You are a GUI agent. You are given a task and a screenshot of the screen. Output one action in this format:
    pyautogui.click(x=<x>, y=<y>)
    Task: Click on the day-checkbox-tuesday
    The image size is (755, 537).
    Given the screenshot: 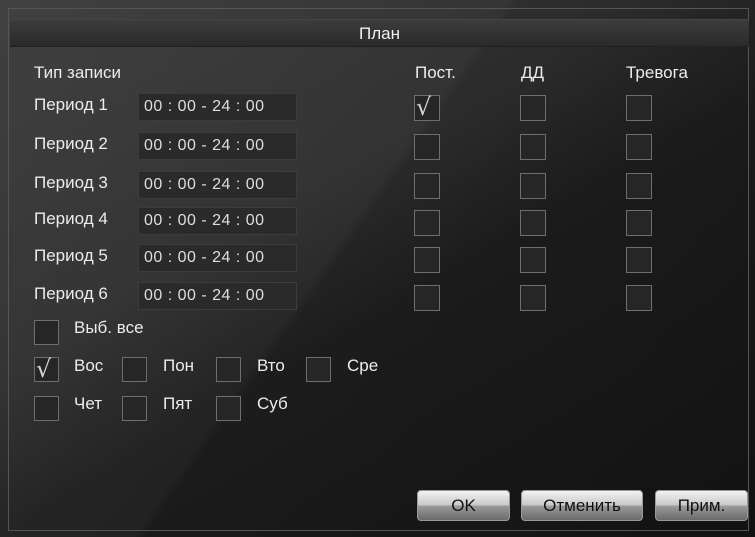 What is the action you would take?
    pyautogui.click(x=228, y=369)
    